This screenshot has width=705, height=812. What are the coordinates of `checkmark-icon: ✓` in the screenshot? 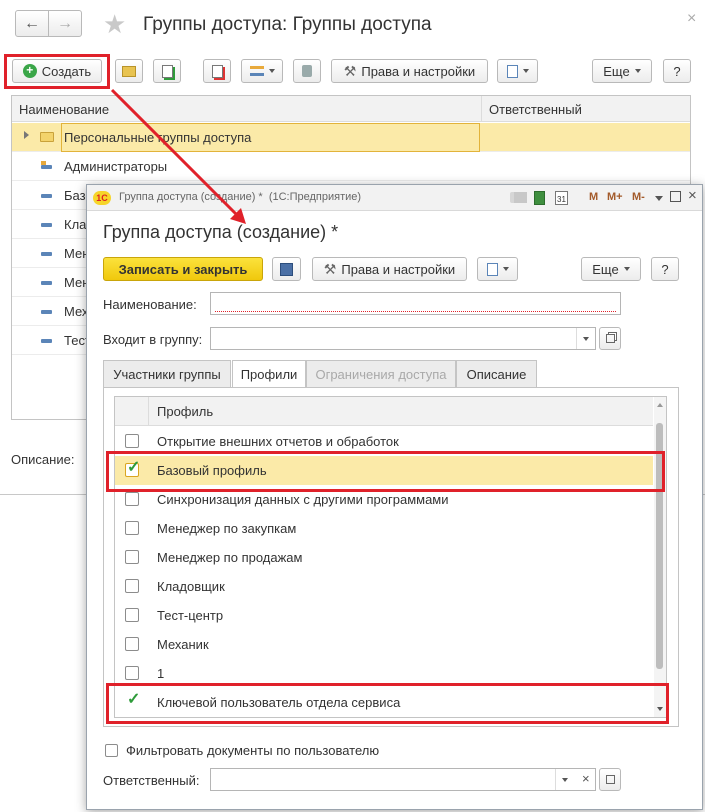 It's located at (134, 699).